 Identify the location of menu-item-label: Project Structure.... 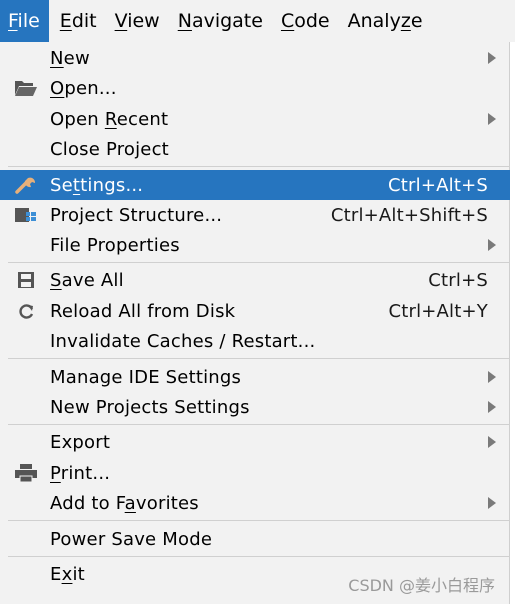
(136, 215).